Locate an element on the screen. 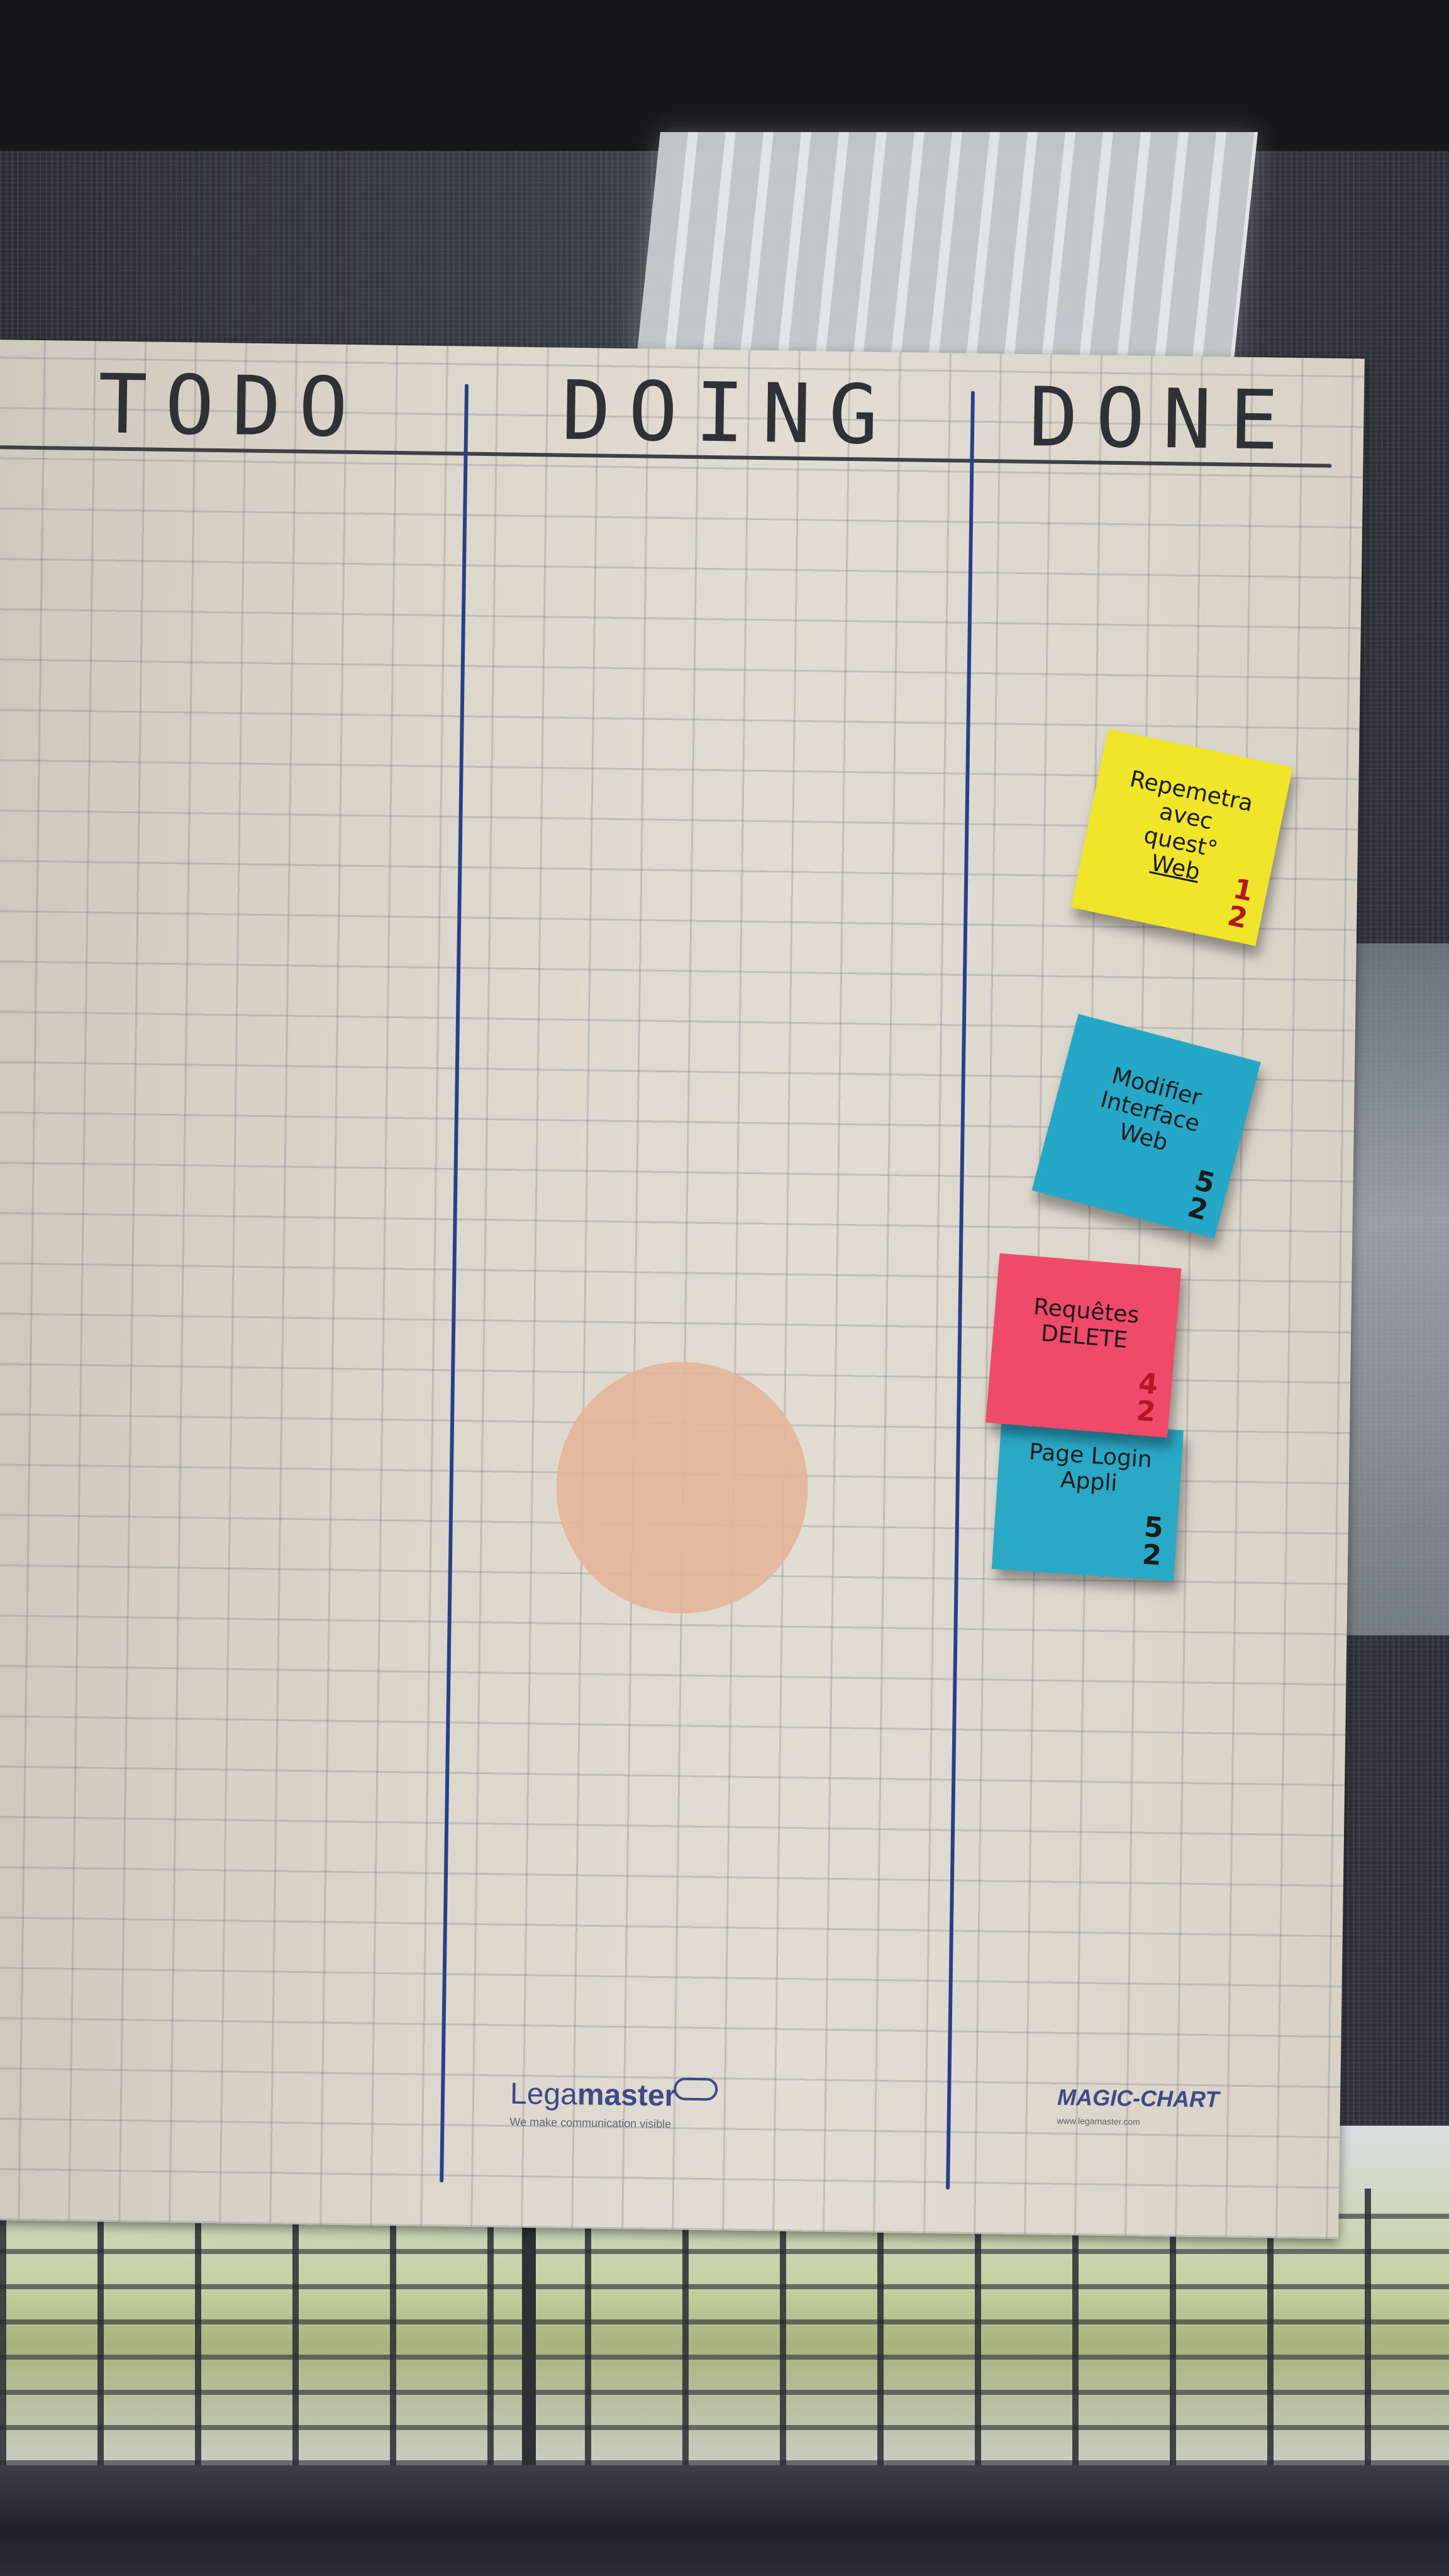 The image size is (1449, 2576). legamaster-tagline: We make communication visible is located at coordinates (590, 2123).